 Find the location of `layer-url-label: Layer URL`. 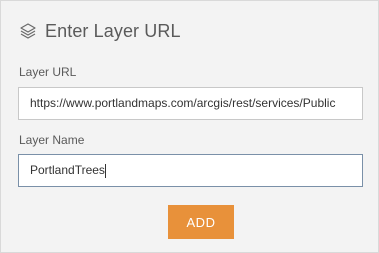

layer-url-label: Layer URL is located at coordinates (48, 72).